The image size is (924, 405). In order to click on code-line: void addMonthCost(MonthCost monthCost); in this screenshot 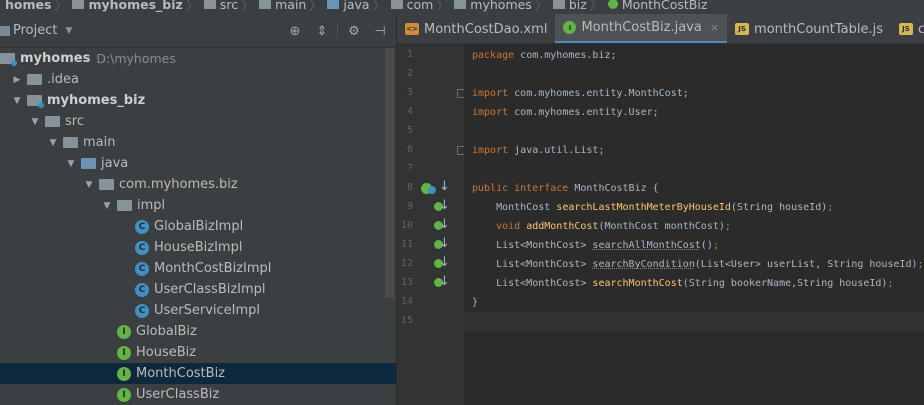, I will do `click(694, 226)`.